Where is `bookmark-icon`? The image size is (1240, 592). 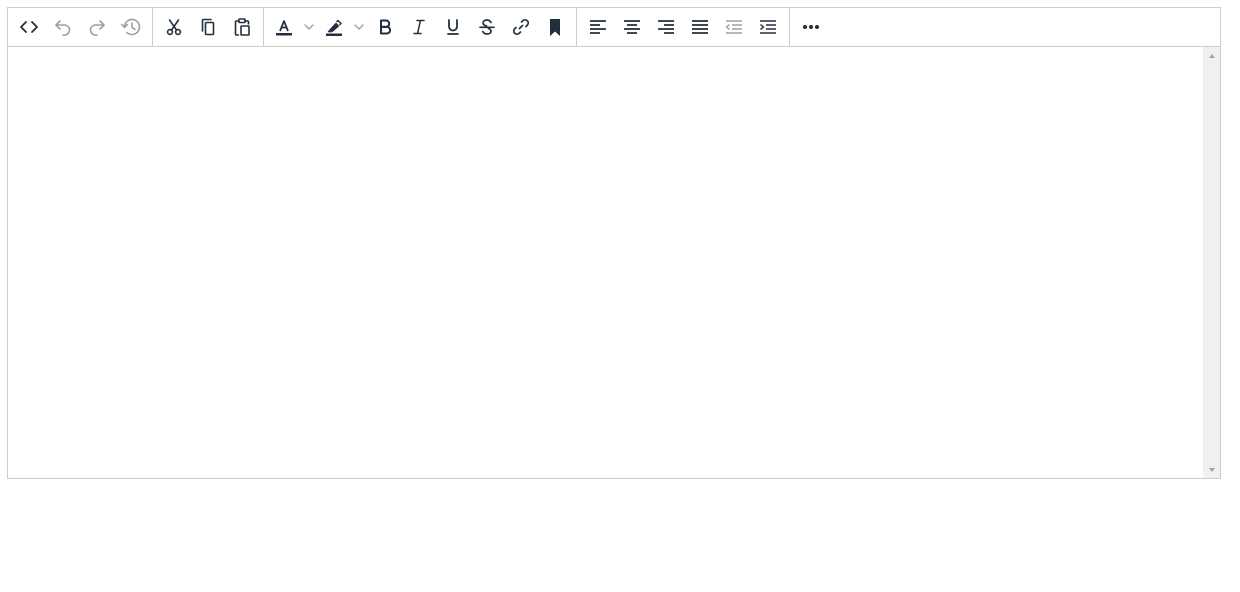 bookmark-icon is located at coordinates (555, 27).